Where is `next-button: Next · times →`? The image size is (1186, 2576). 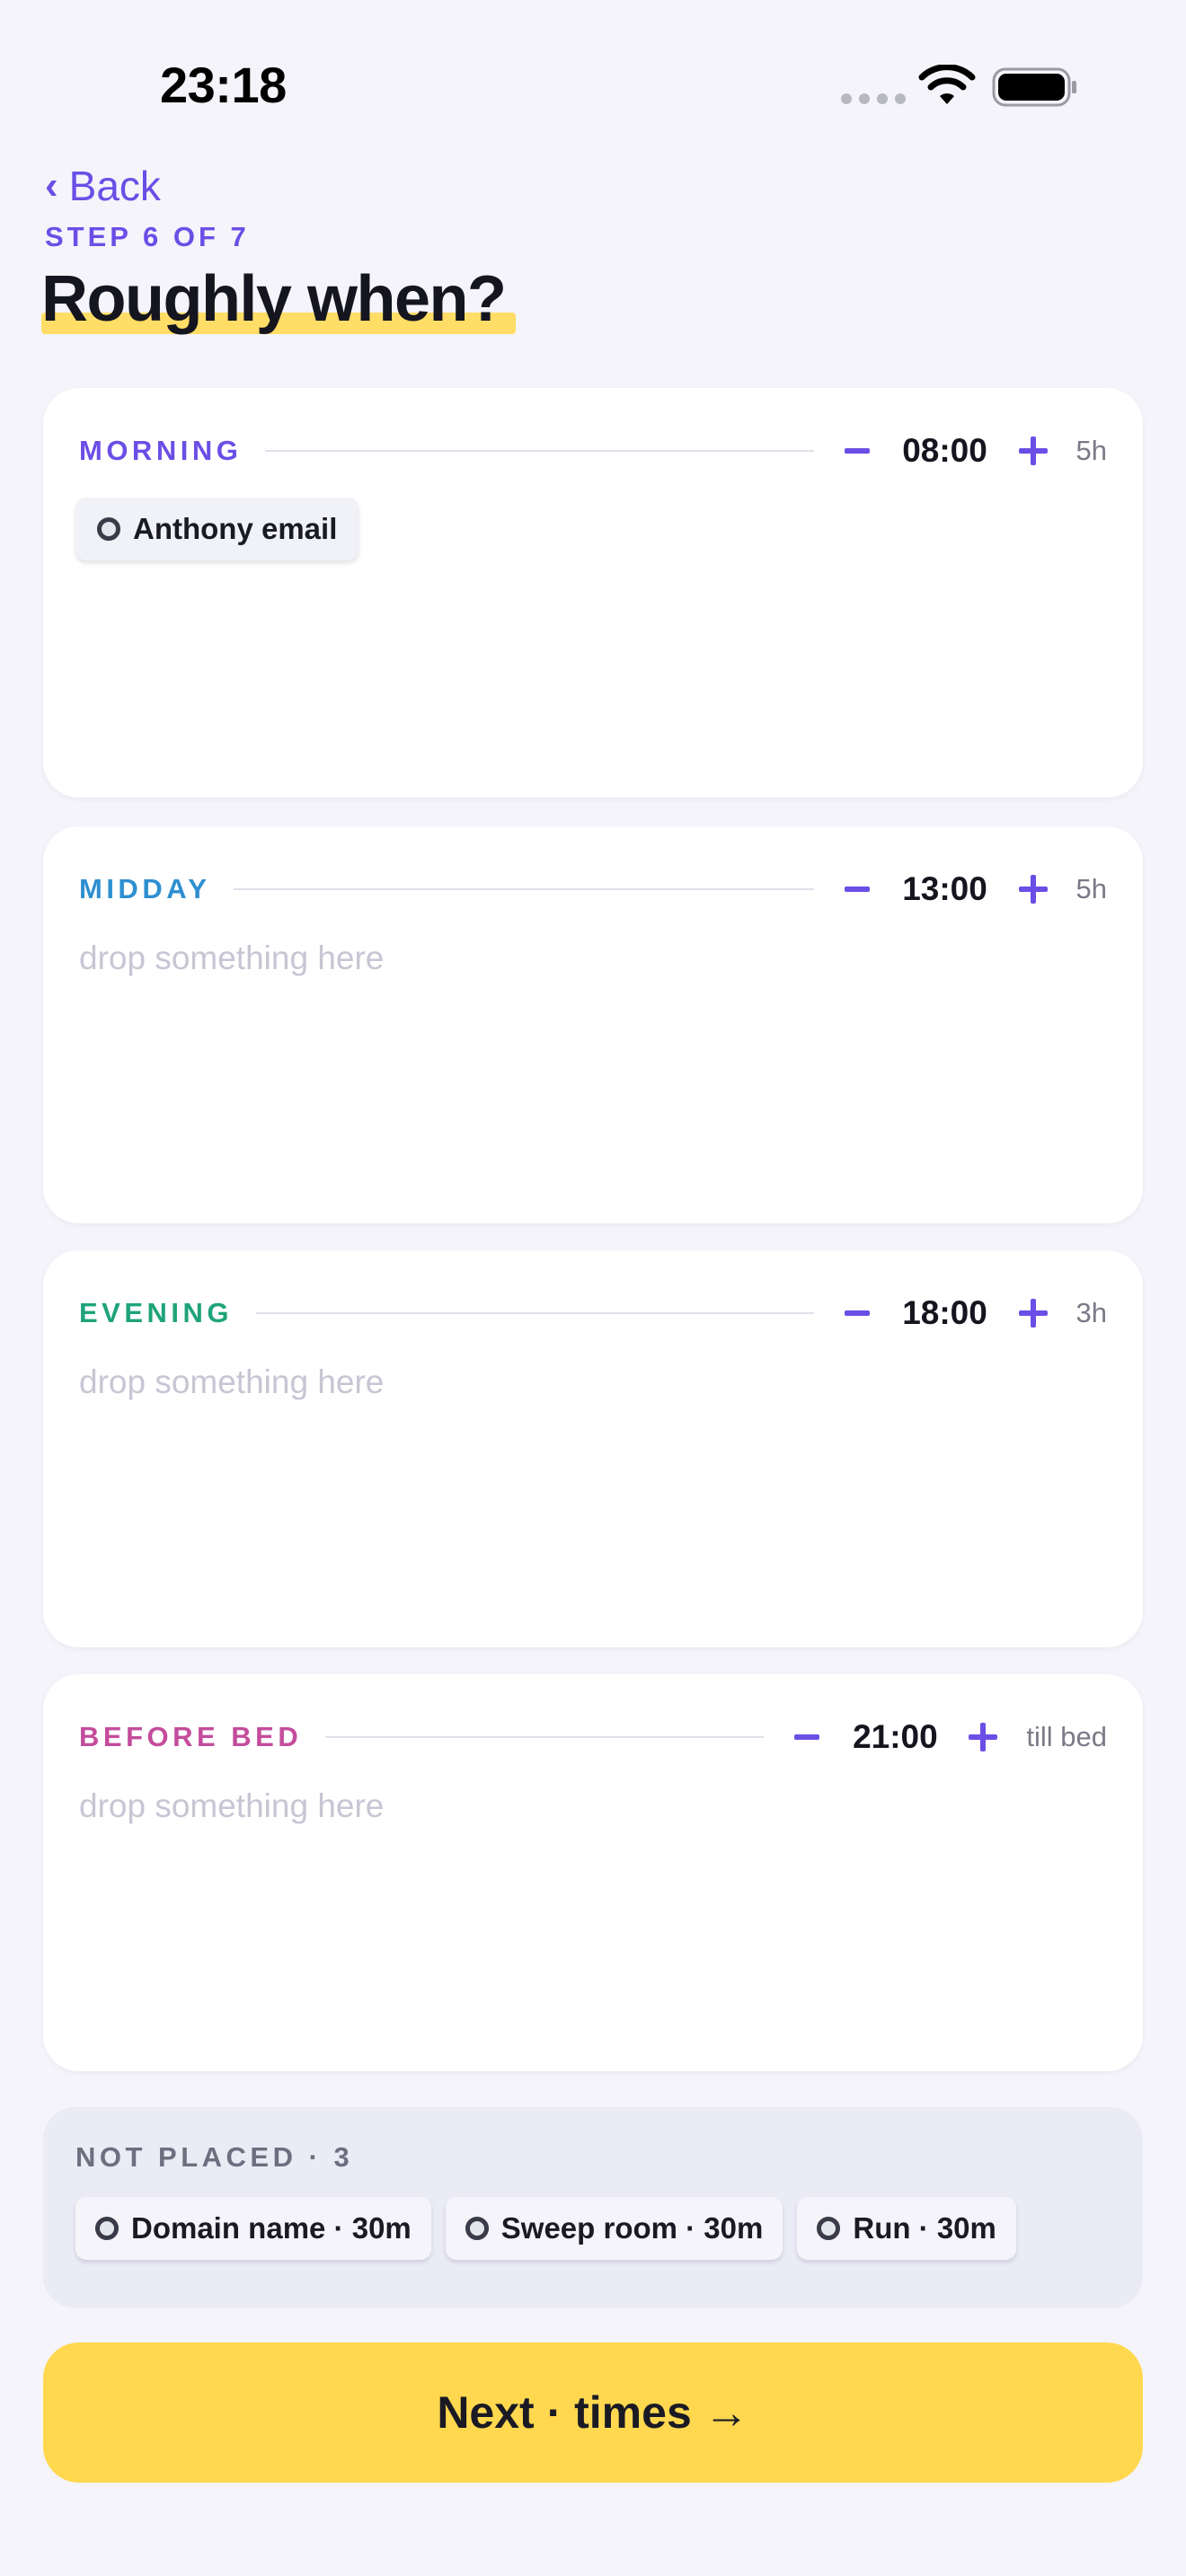
next-button: Next · times → is located at coordinates (593, 2412).